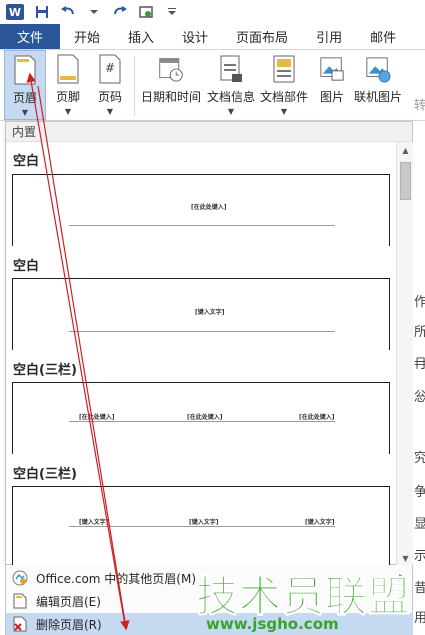  I want to click on scroll-up-icon: ▲, so click(405, 150).